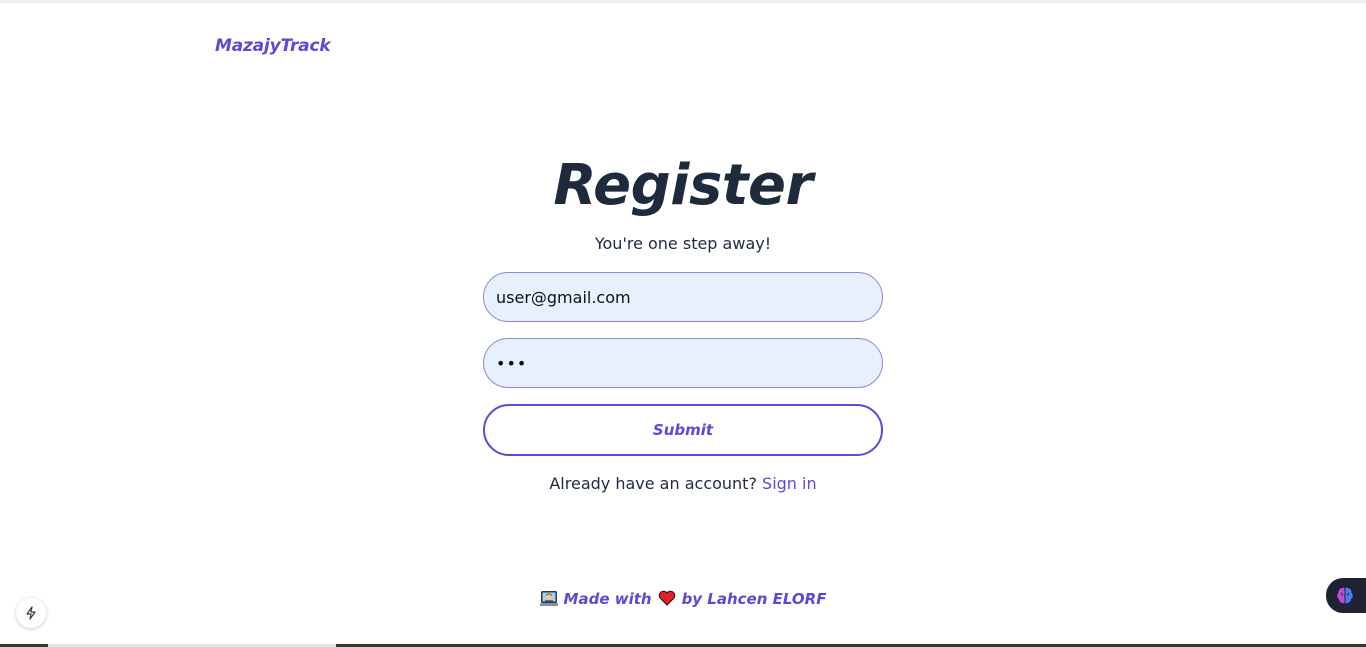 The image size is (1366, 647). I want to click on footer-credit: Made with by Lahcen ELORF, so click(683, 599).